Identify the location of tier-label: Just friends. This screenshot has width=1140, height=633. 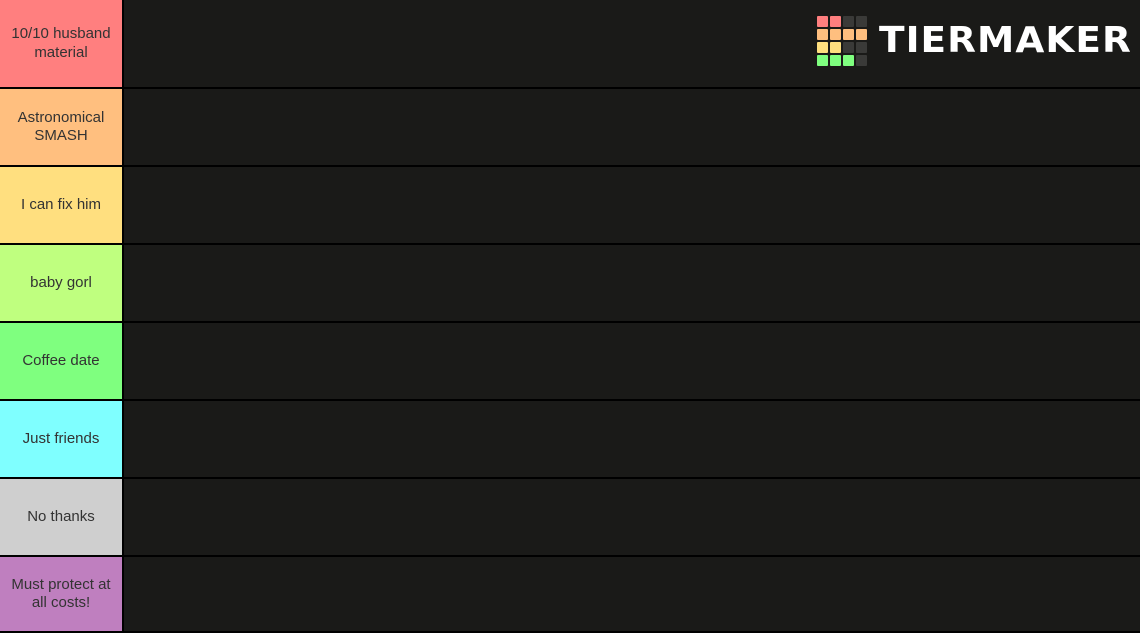
(62, 439).